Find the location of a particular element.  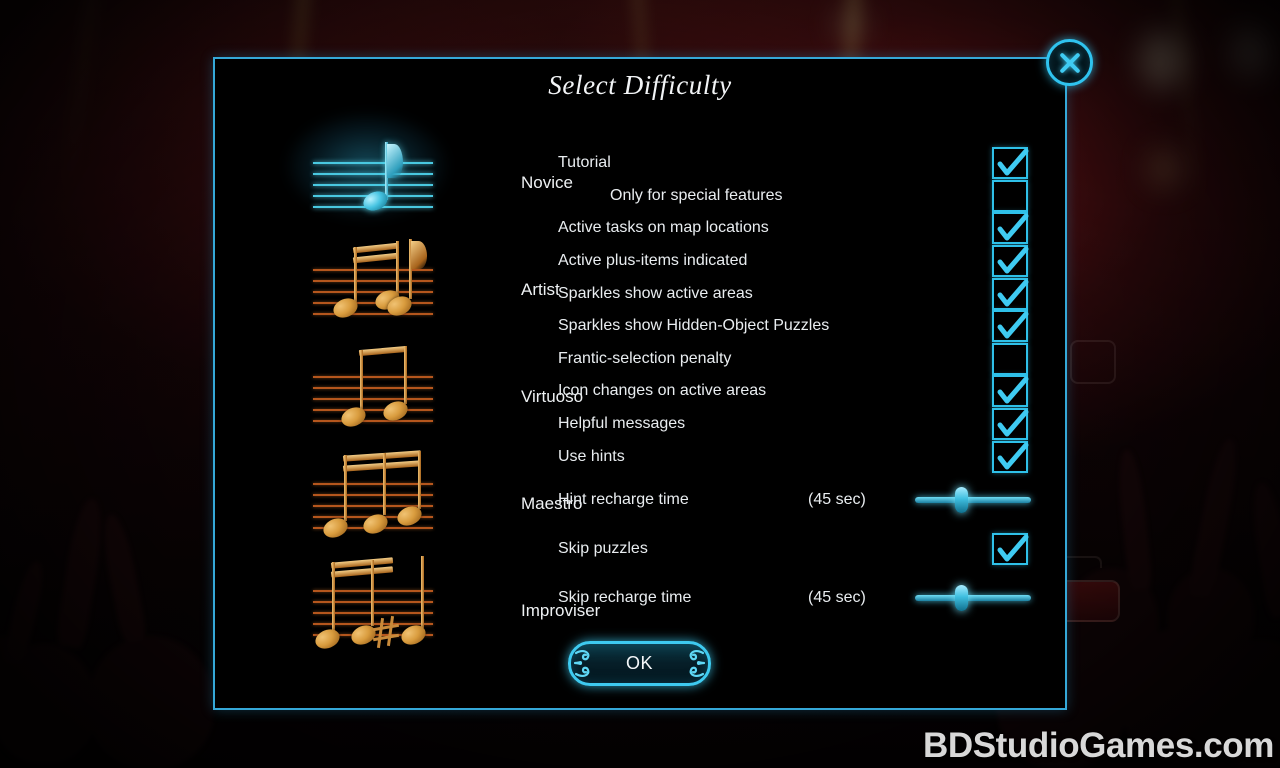

option-label: Helpful messages is located at coordinates (622, 424).